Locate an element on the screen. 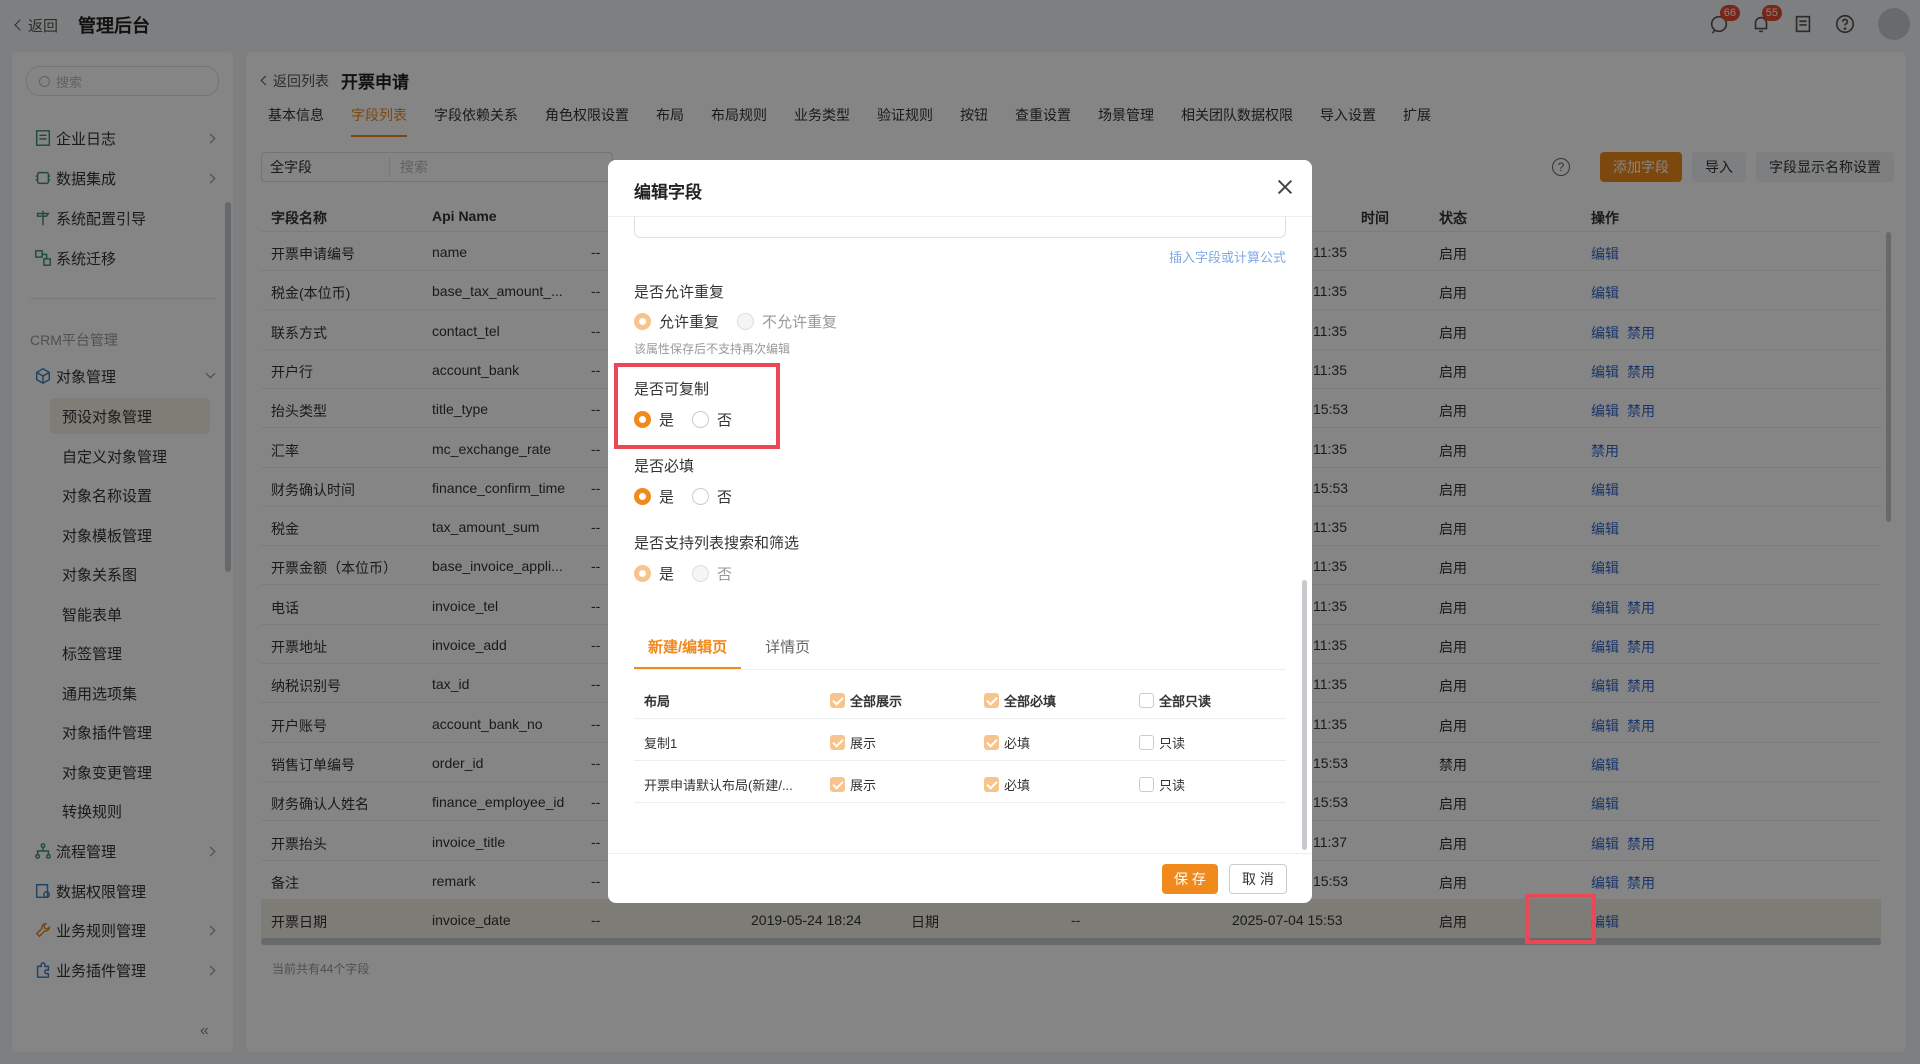 The image size is (1920, 1064). insert-formula-link: 插入字段或计算公式 is located at coordinates (1227, 256).